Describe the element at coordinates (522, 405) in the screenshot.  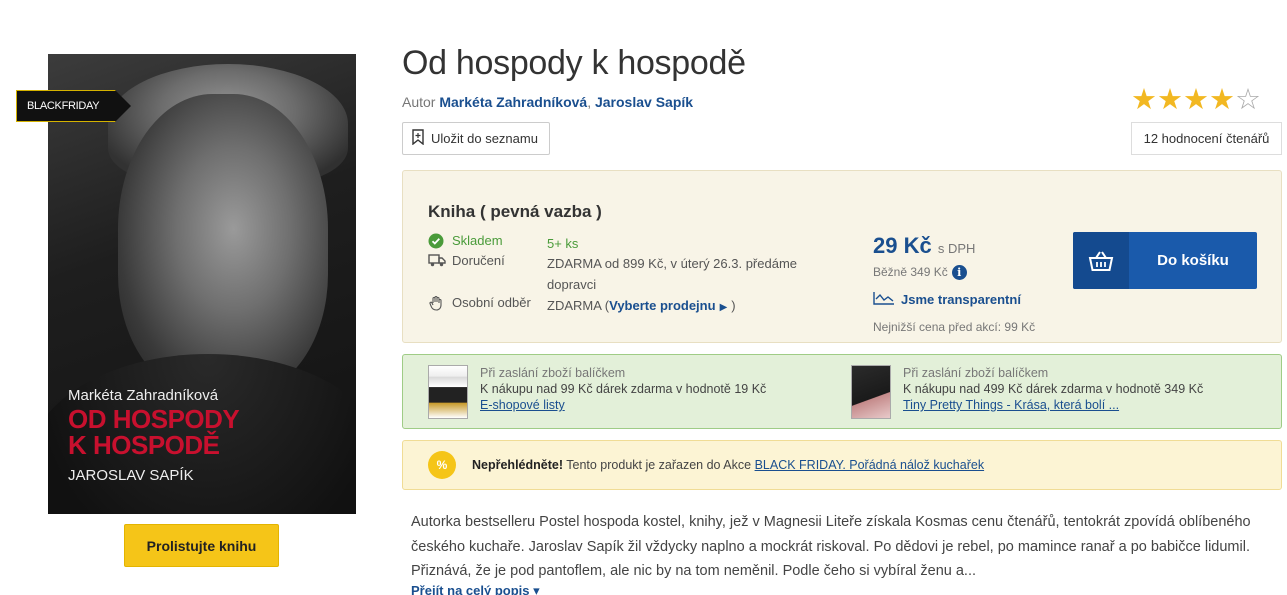
I see `gift-link: E-shopové listy` at that location.